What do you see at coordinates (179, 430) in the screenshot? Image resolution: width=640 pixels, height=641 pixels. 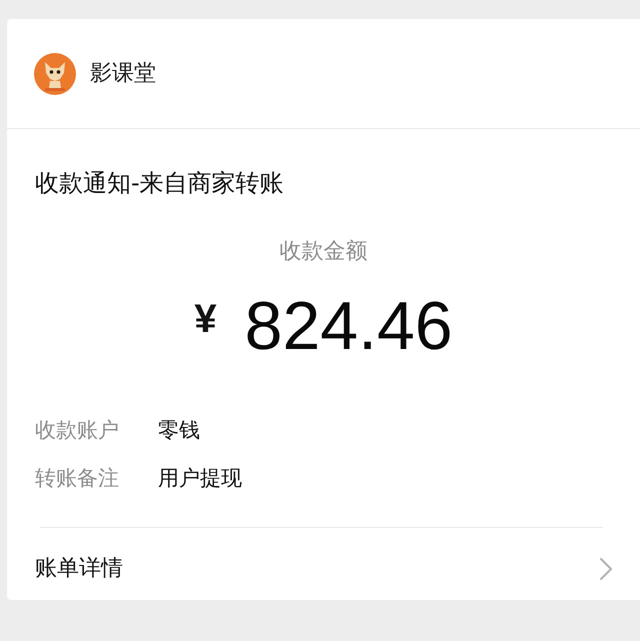 I see `detail-value: 零钱` at bounding box center [179, 430].